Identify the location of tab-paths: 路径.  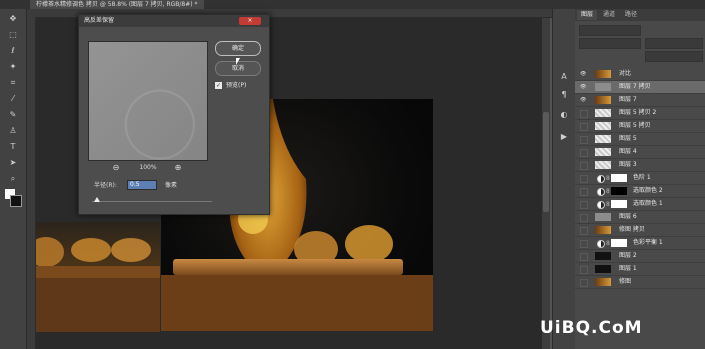
(631, 15).